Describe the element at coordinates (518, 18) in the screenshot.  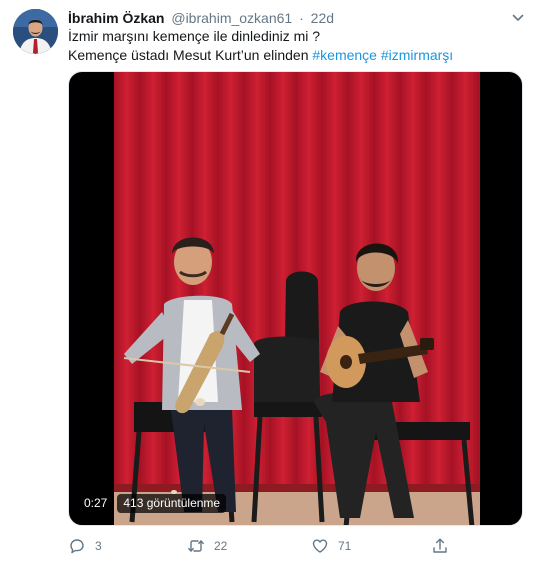
I see `chevron-down-icon` at that location.